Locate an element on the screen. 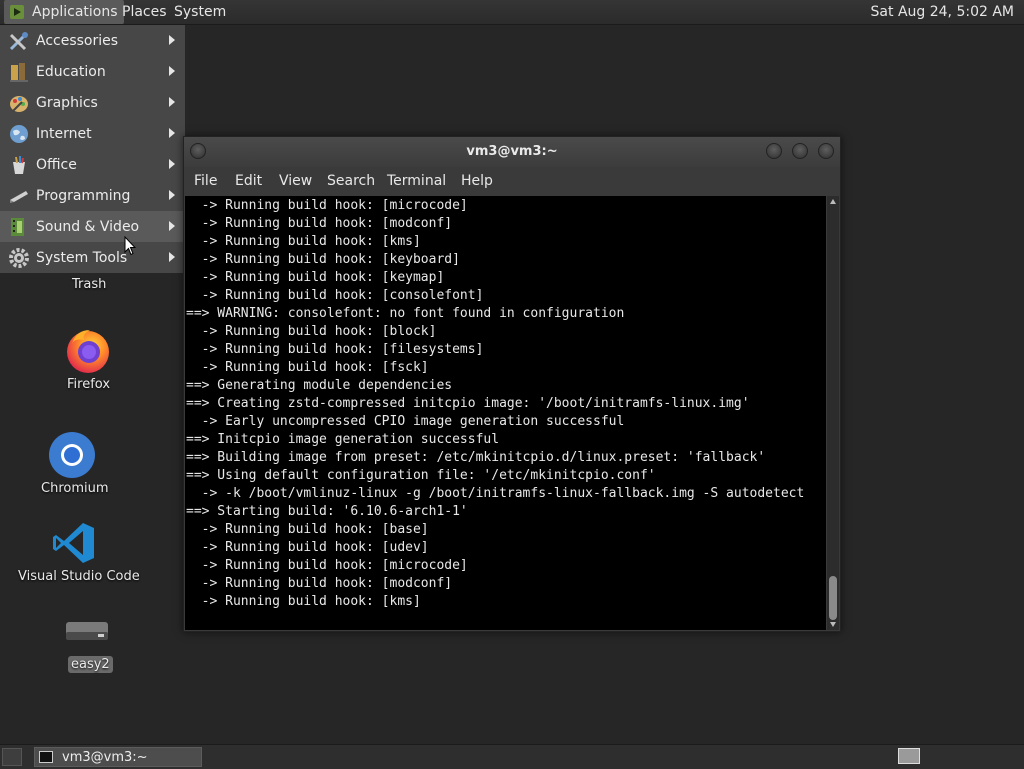 This screenshot has width=1024, height=769. terminal-line: -> Running build hook: [consolefont] is located at coordinates (335, 295).